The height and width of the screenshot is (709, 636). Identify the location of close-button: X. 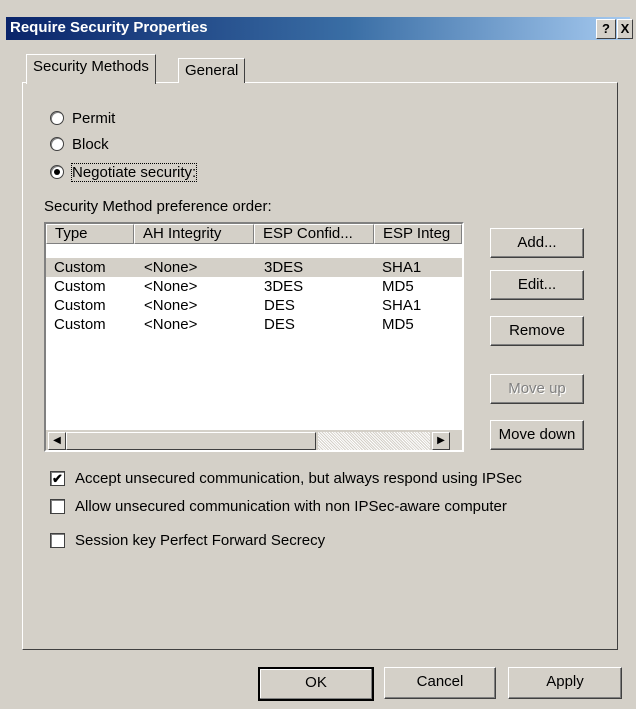
(625, 29).